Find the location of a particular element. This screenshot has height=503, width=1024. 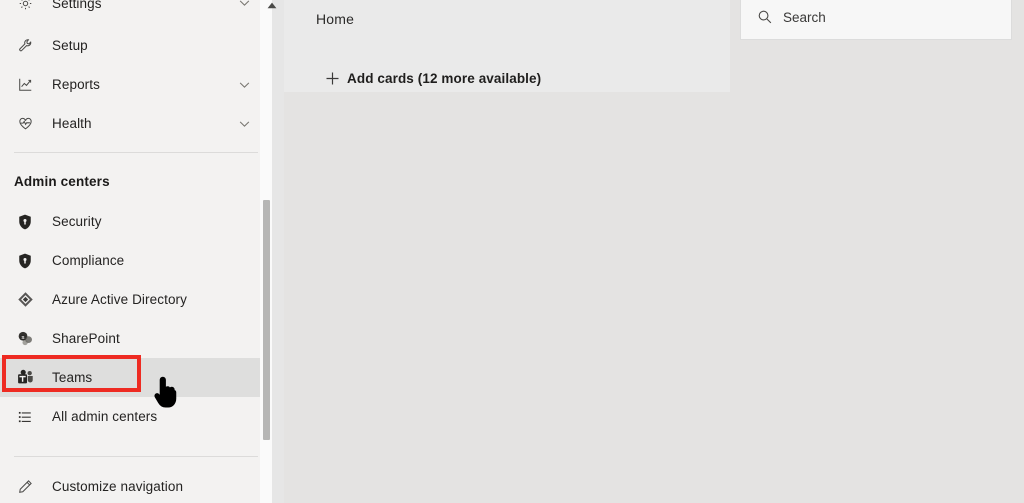

gear-icon is located at coordinates (25, 7).